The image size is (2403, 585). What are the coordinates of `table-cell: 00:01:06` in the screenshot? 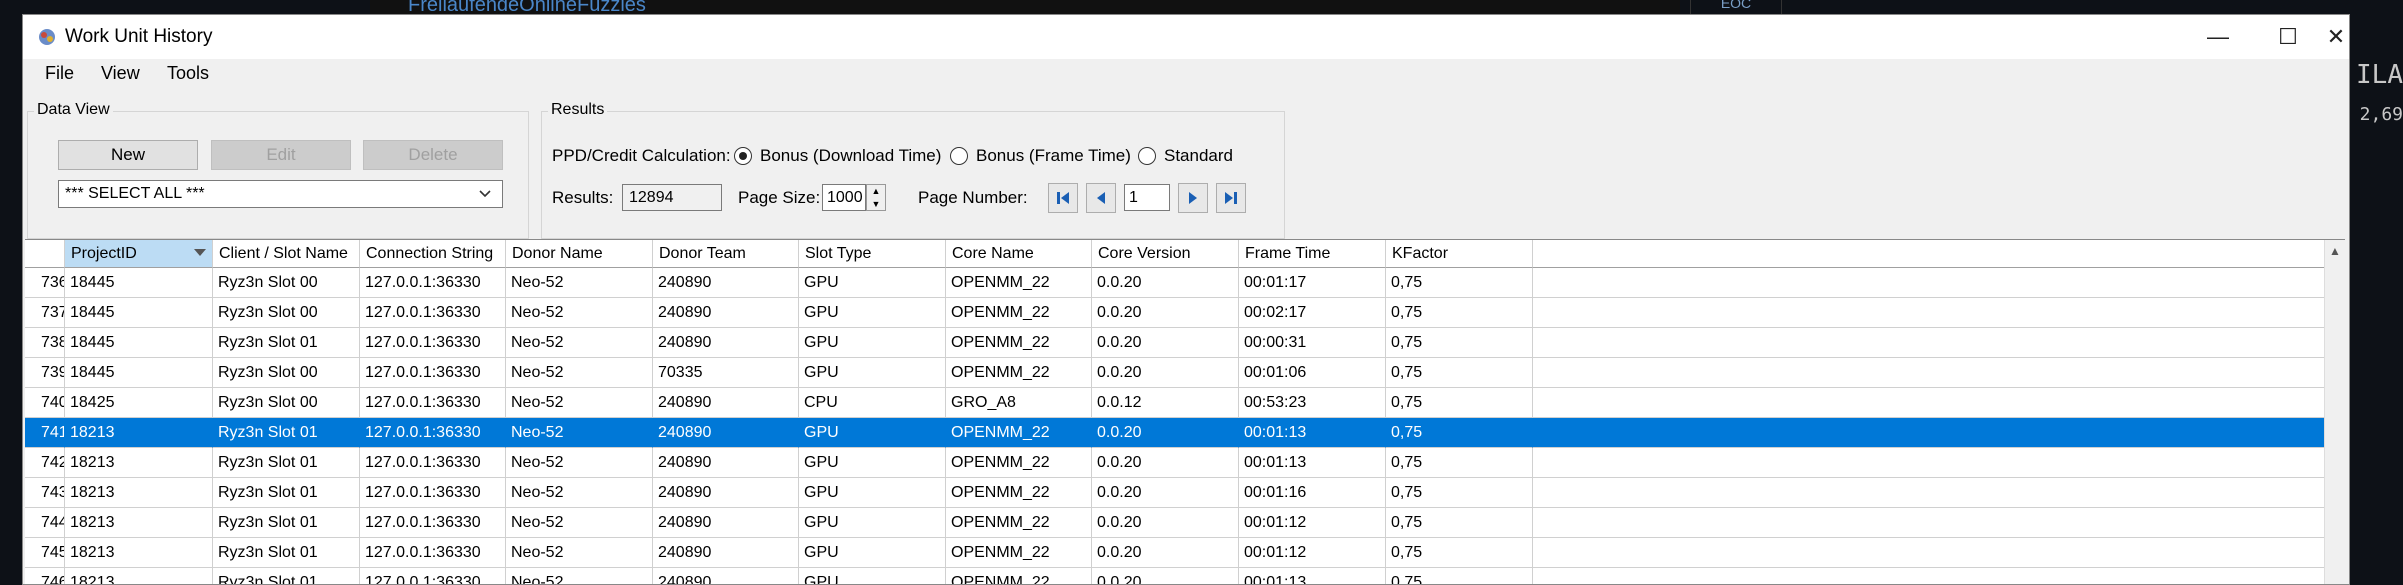 It's located at (1312, 373).